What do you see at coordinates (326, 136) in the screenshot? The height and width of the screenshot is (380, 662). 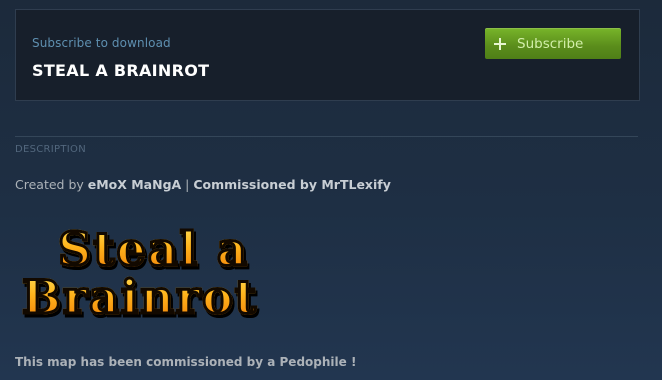 I see `section-divider` at bounding box center [326, 136].